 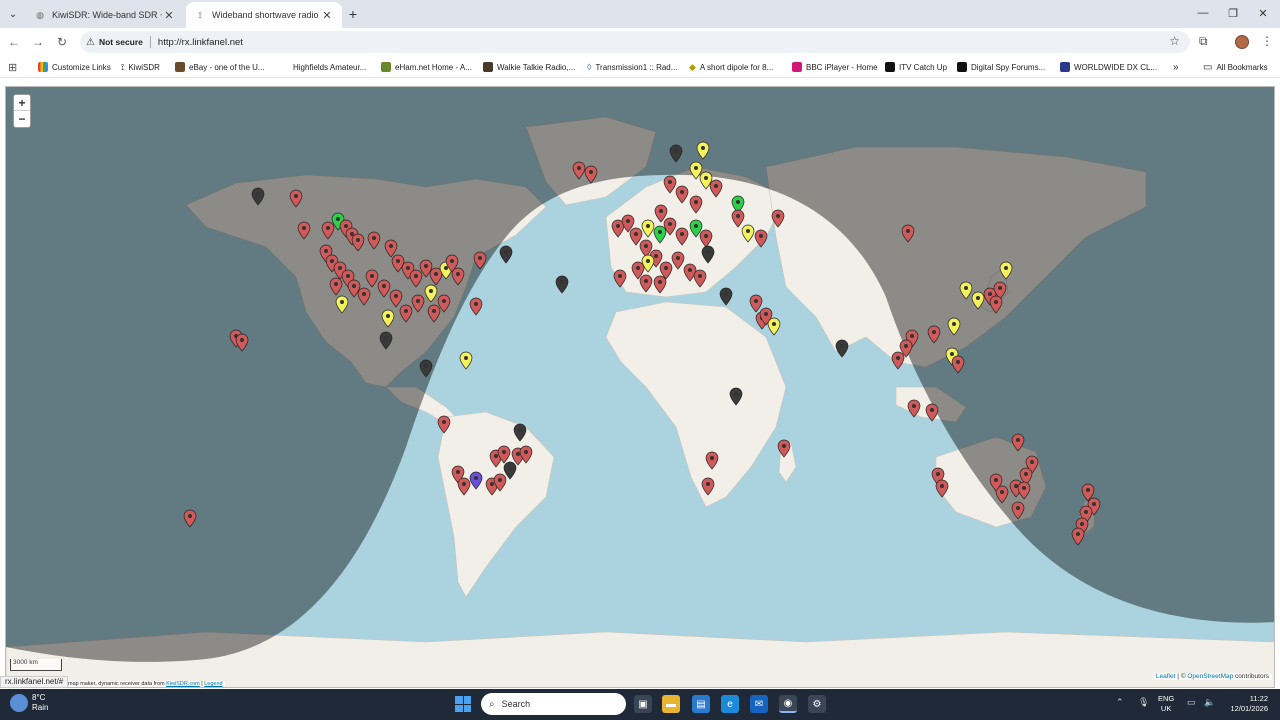 I want to click on task-view-icon: ▣, so click(x=643, y=704).